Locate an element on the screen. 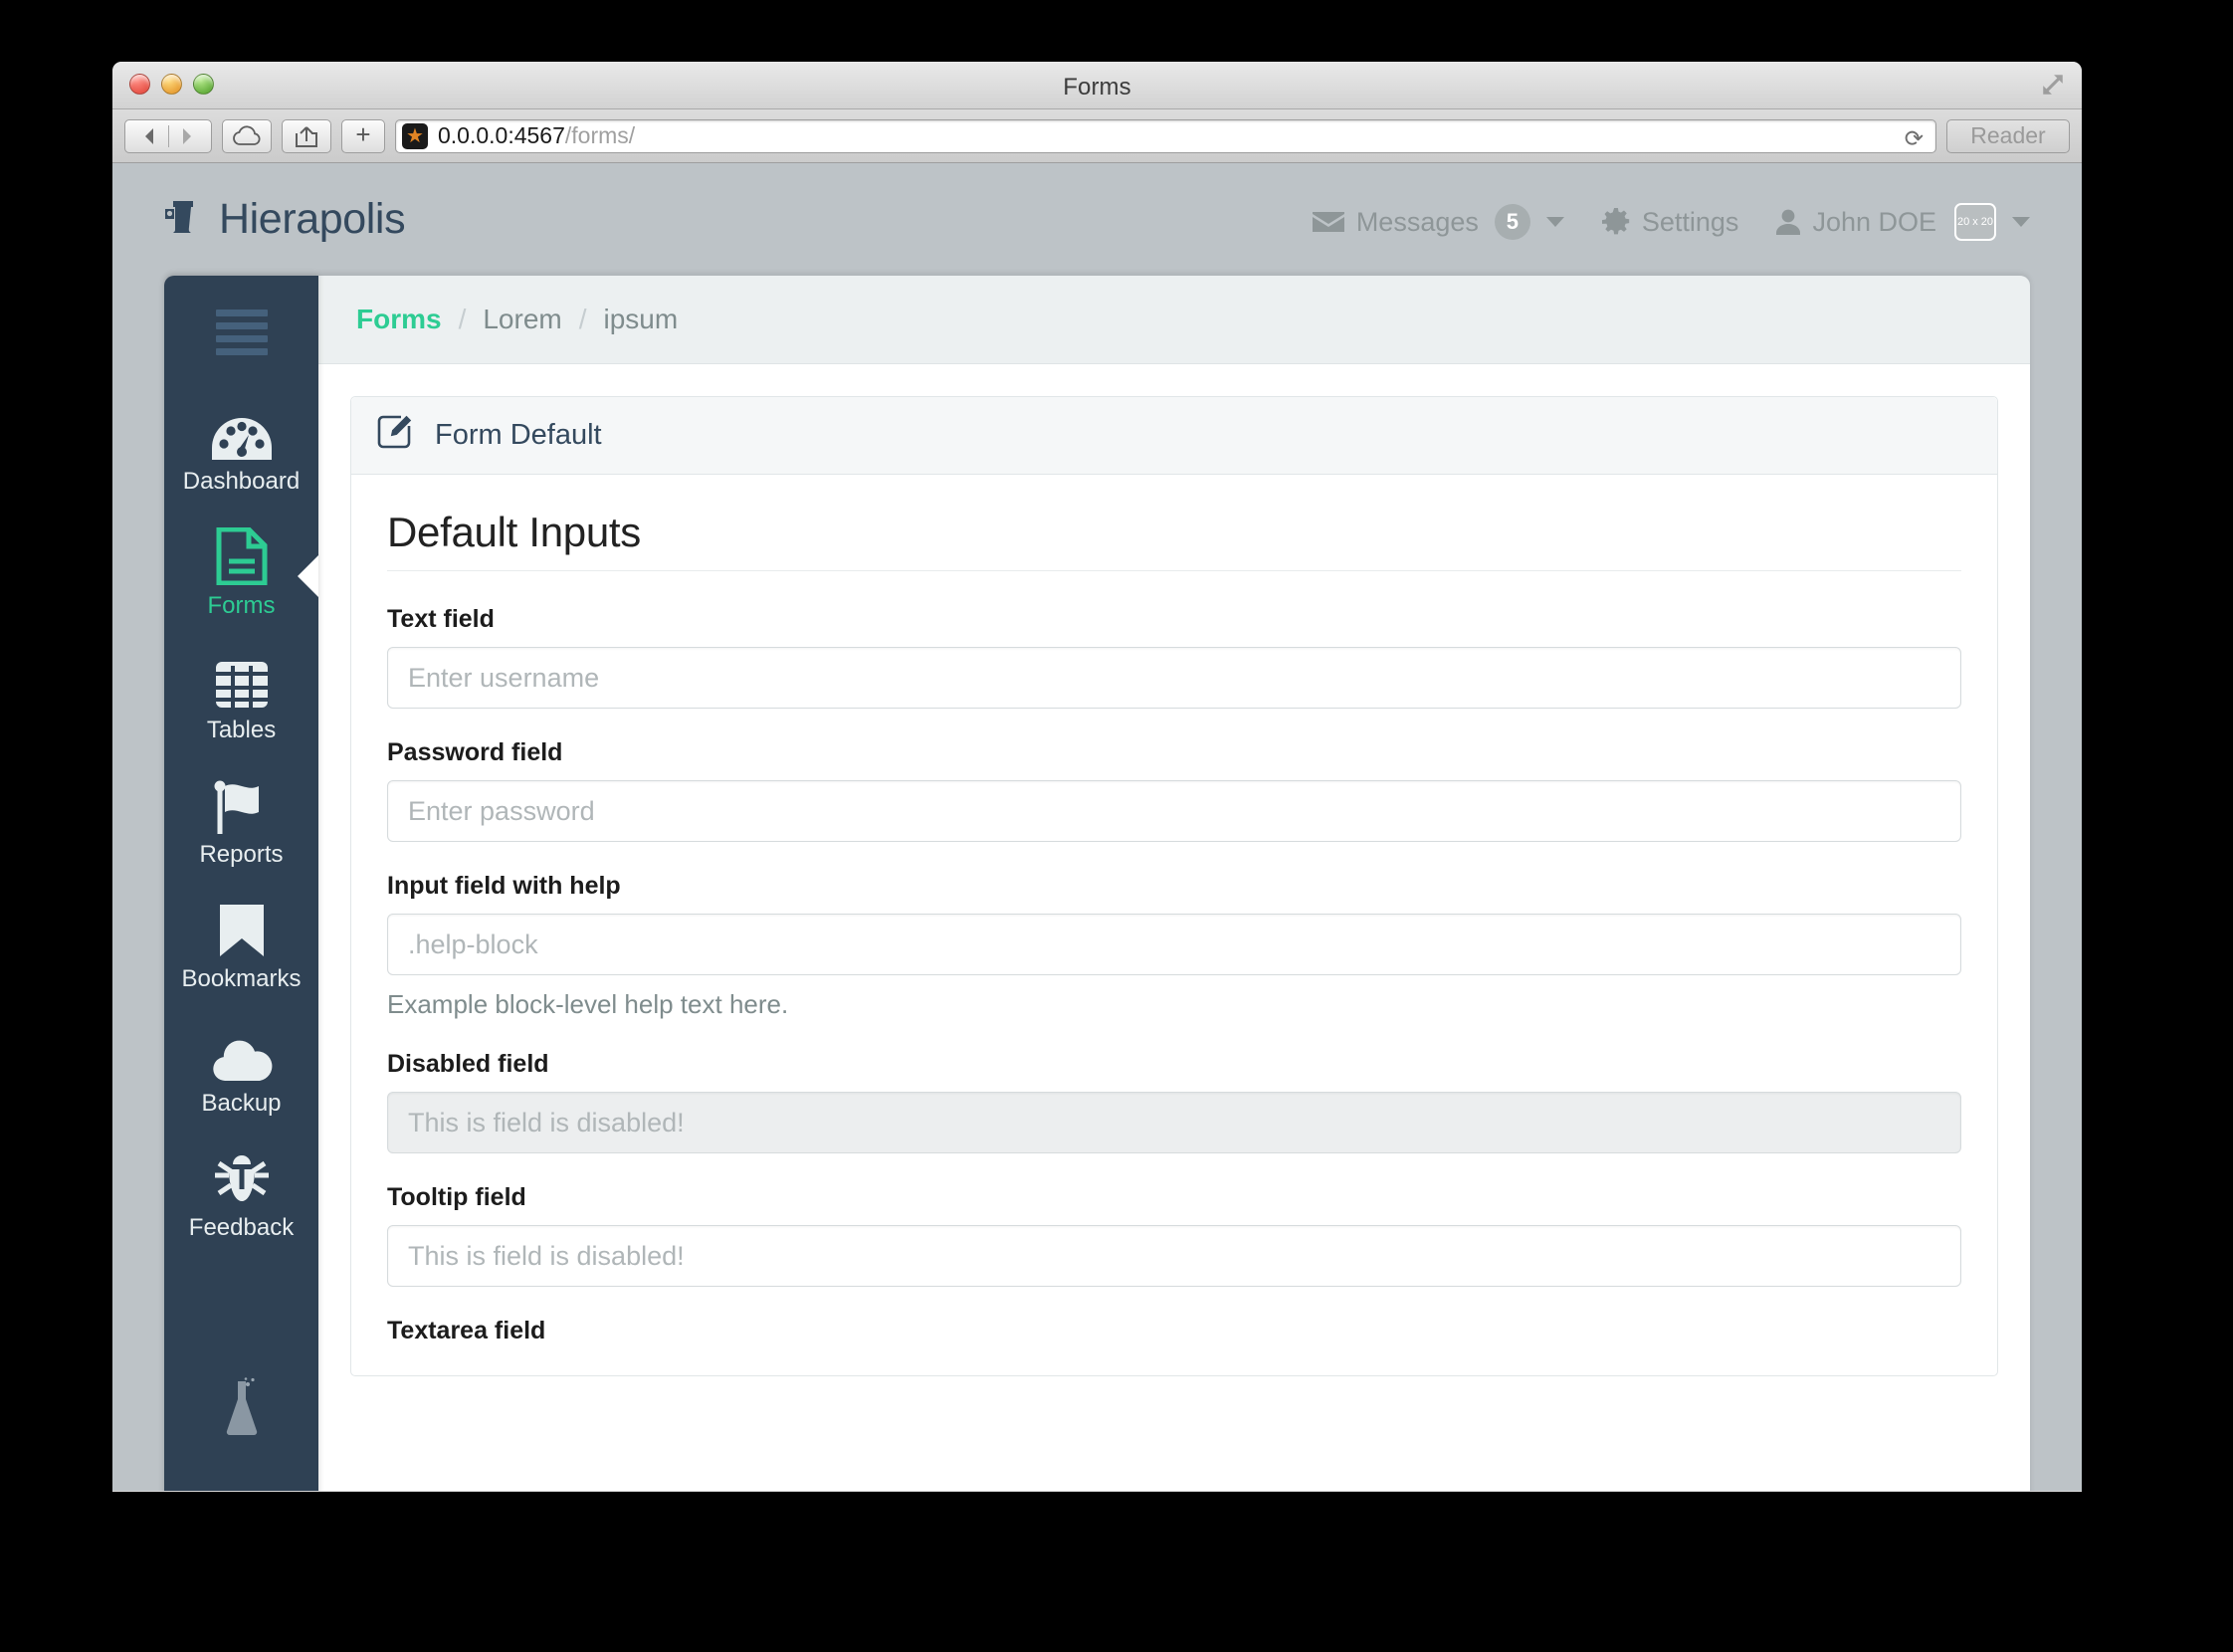  messages-count-badge: 5 is located at coordinates (1512, 222).